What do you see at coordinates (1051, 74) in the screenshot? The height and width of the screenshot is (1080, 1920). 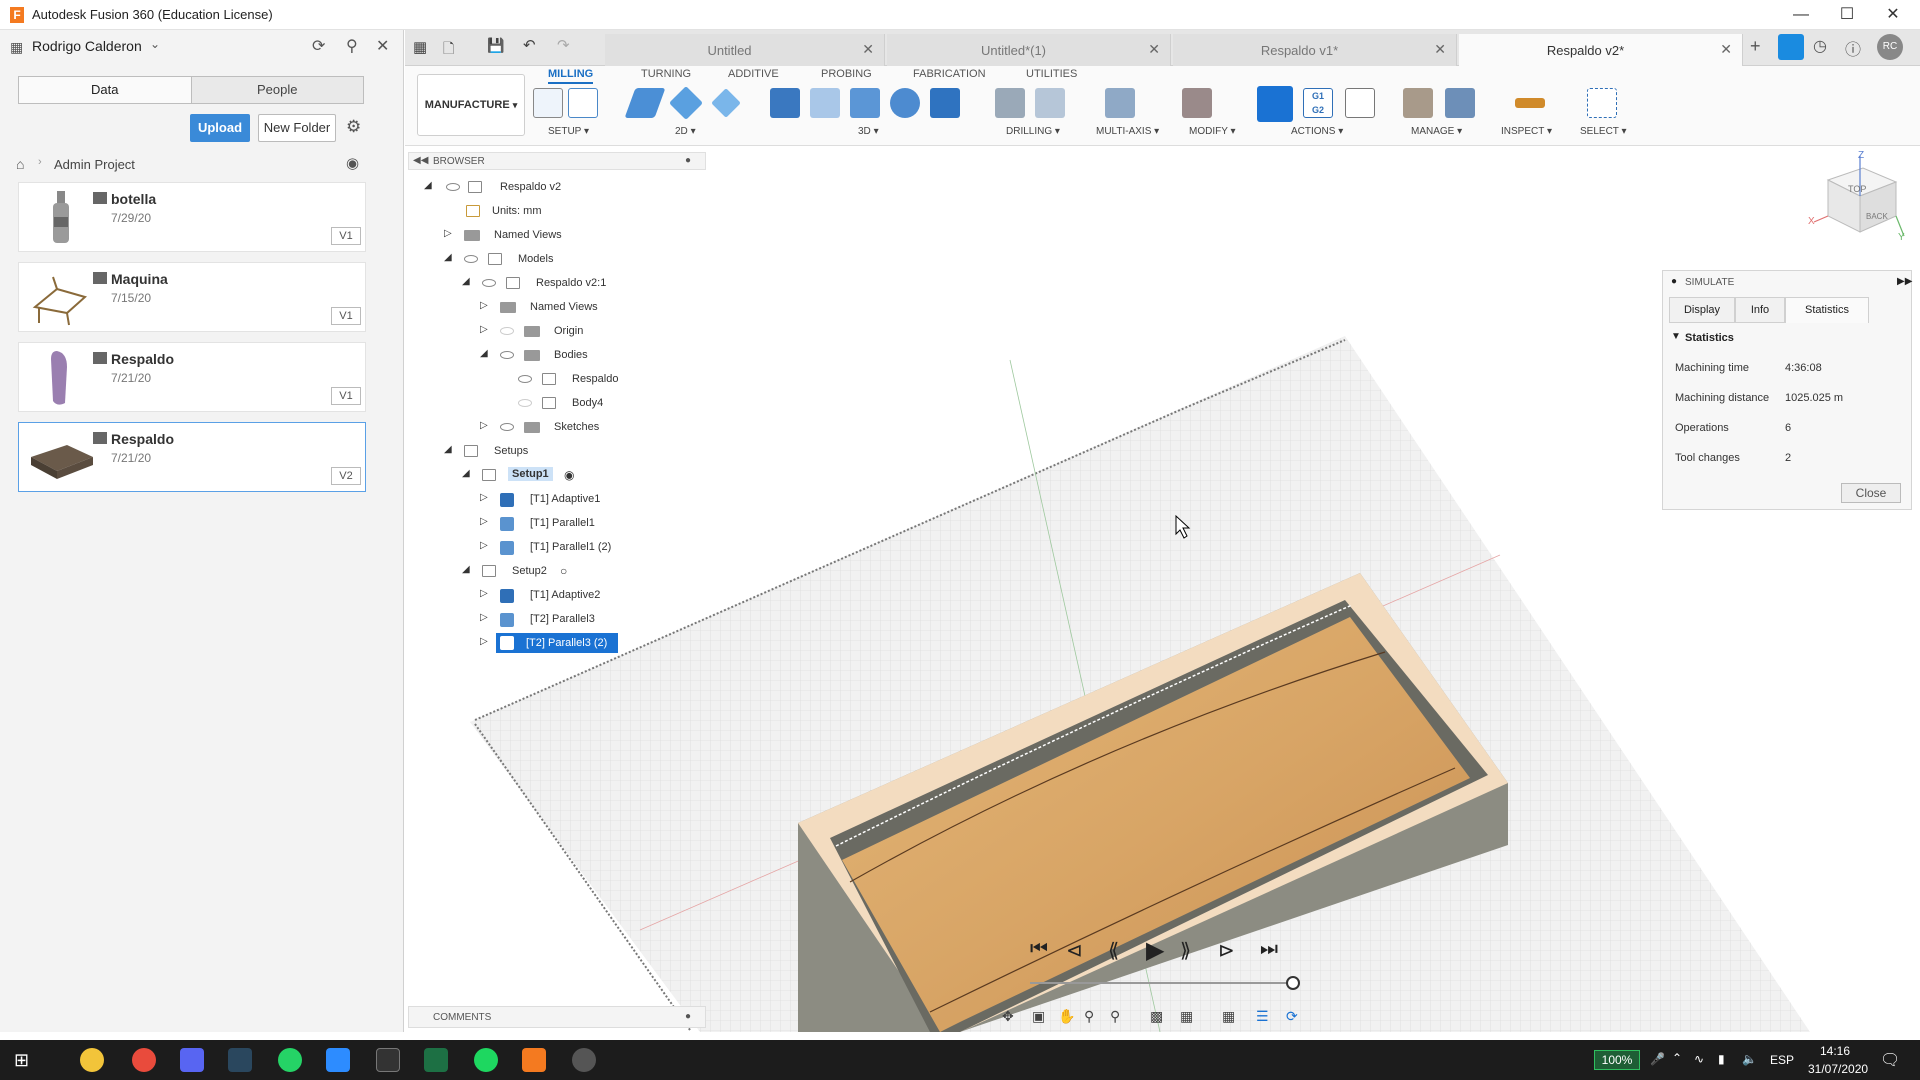 I see `tab-utilities: UTILITIES` at bounding box center [1051, 74].